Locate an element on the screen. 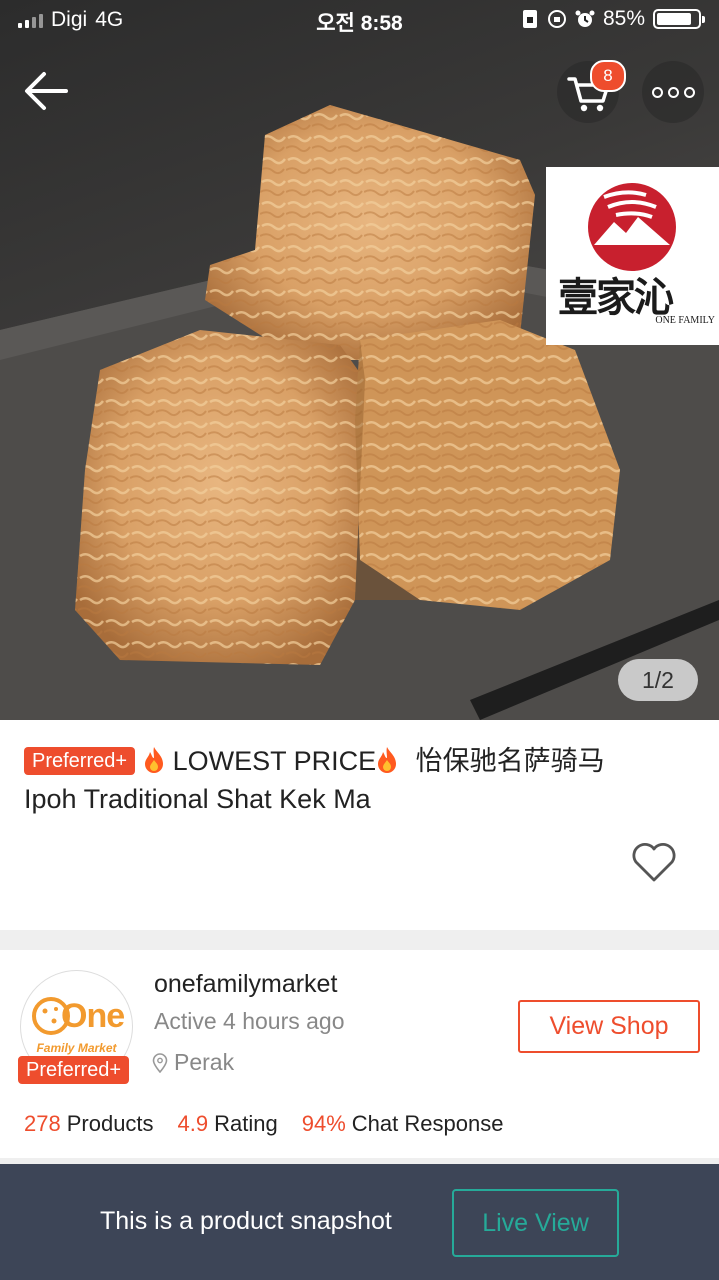  alarm-icon is located at coordinates (585, 18).